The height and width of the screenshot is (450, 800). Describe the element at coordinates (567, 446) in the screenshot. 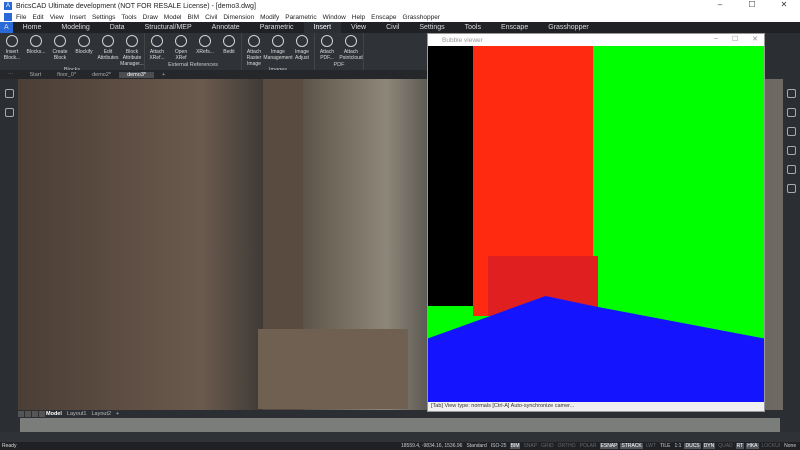

I see `status-ortho: ORTHO` at that location.